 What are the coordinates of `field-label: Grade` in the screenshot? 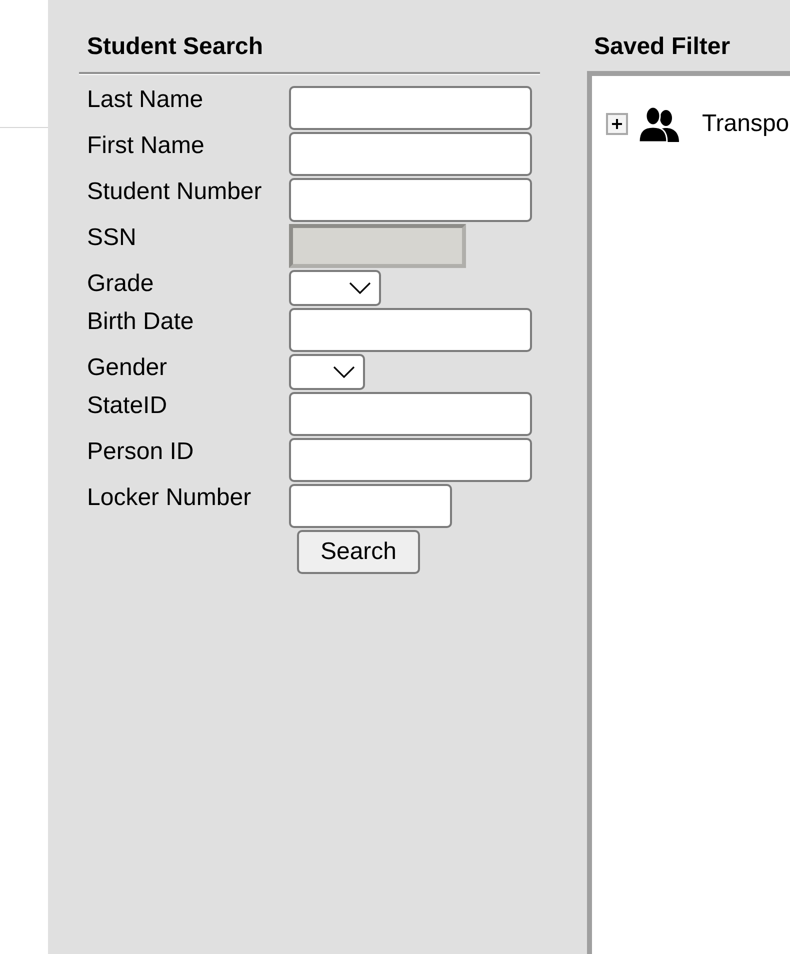 It's located at (120, 284).